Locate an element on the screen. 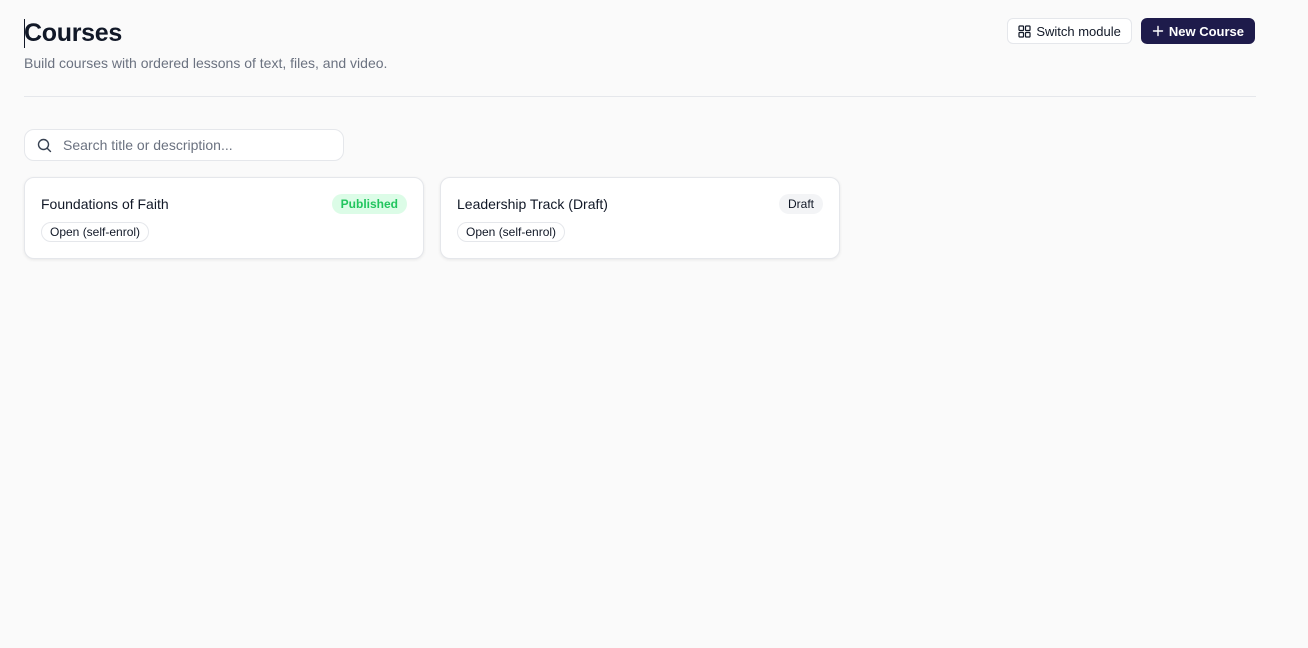 This screenshot has width=1308, height=648. search-box is located at coordinates (184, 145).